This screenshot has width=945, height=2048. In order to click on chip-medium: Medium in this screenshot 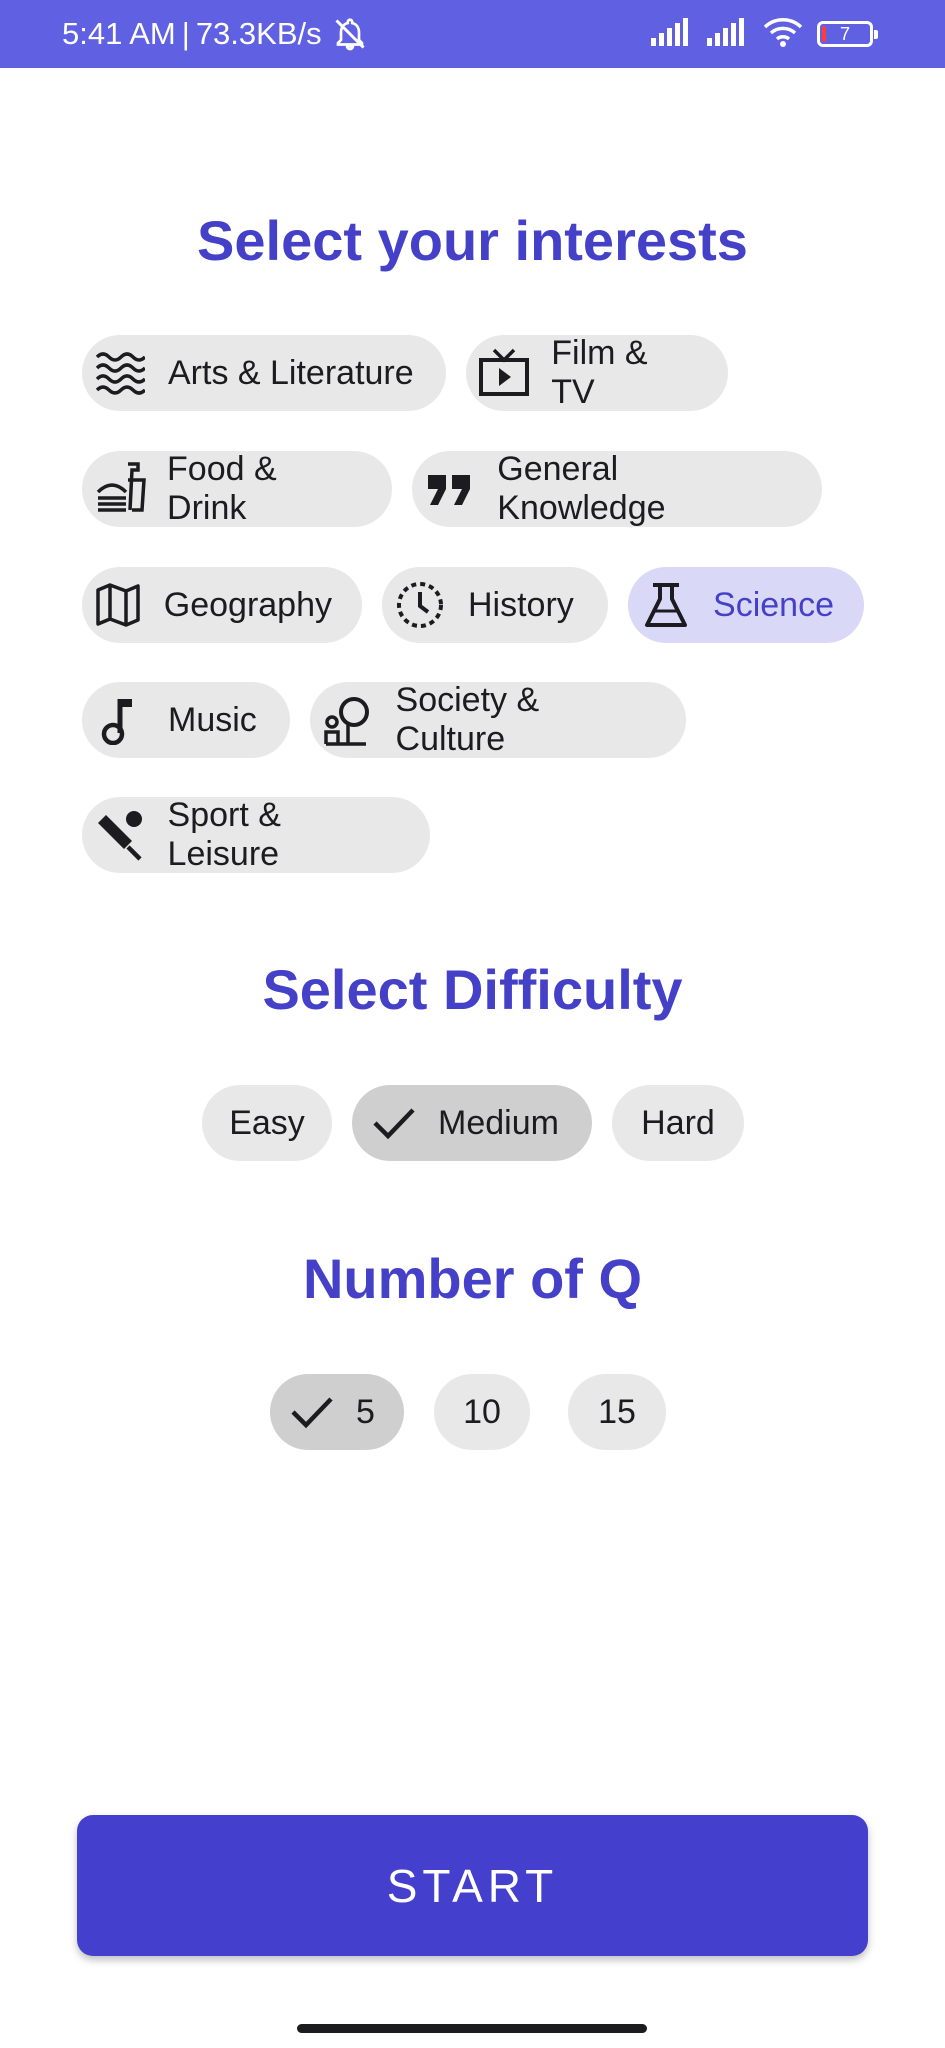, I will do `click(472, 1123)`.